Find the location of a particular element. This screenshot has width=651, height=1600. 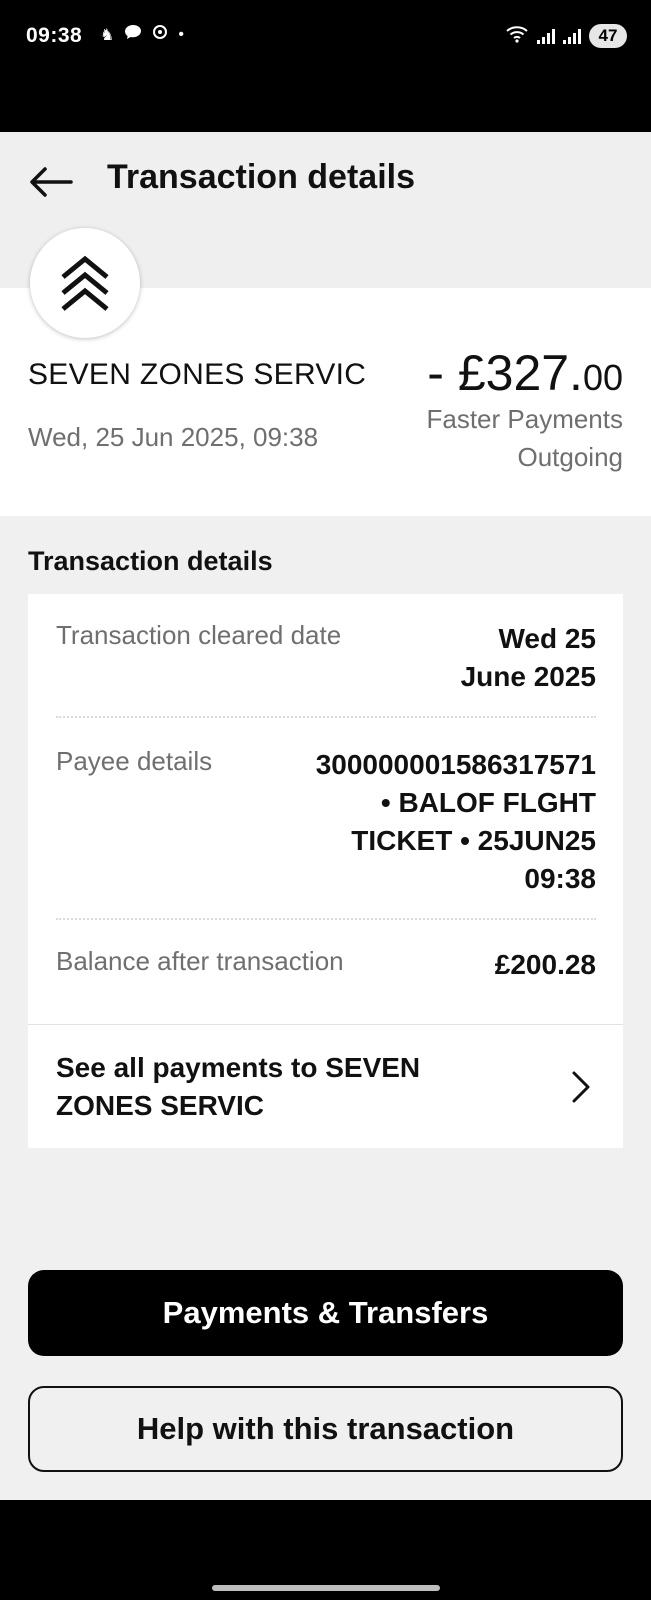

chat-icon is located at coordinates (133, 34).